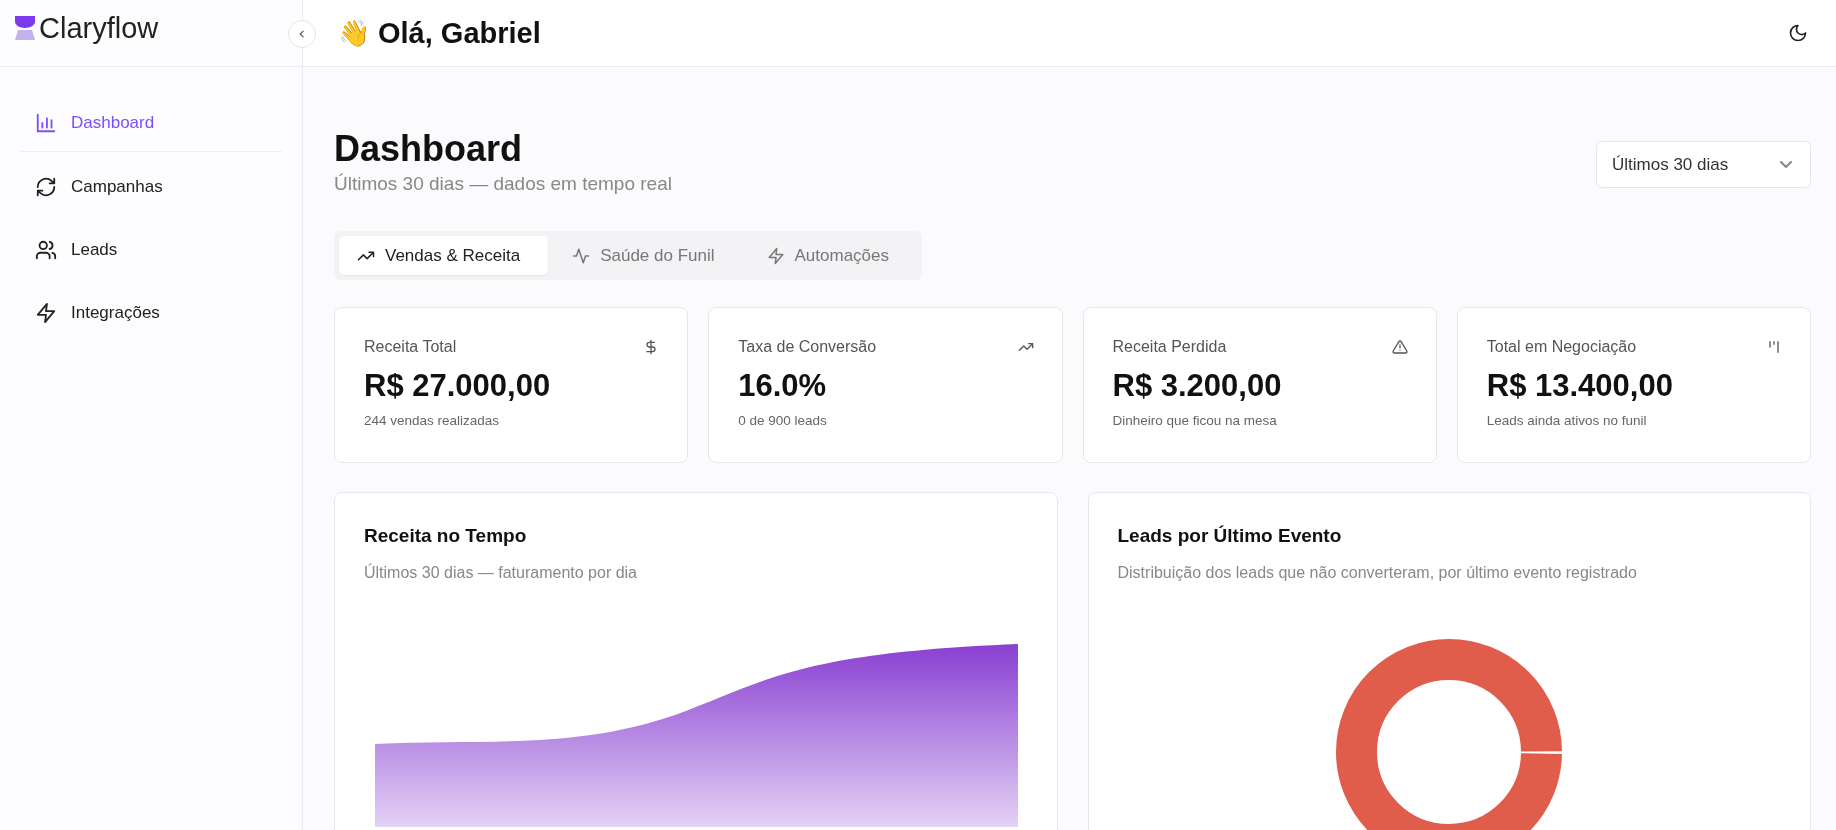  What do you see at coordinates (783, 420) in the screenshot?
I see `stat-note: 0 de 900 leads` at bounding box center [783, 420].